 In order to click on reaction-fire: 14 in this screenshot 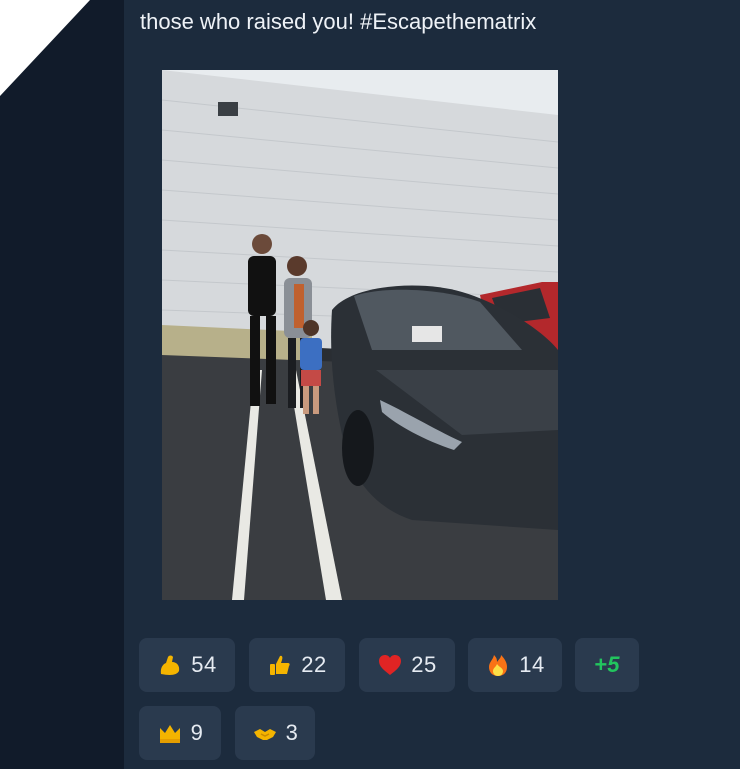, I will do `click(515, 665)`.